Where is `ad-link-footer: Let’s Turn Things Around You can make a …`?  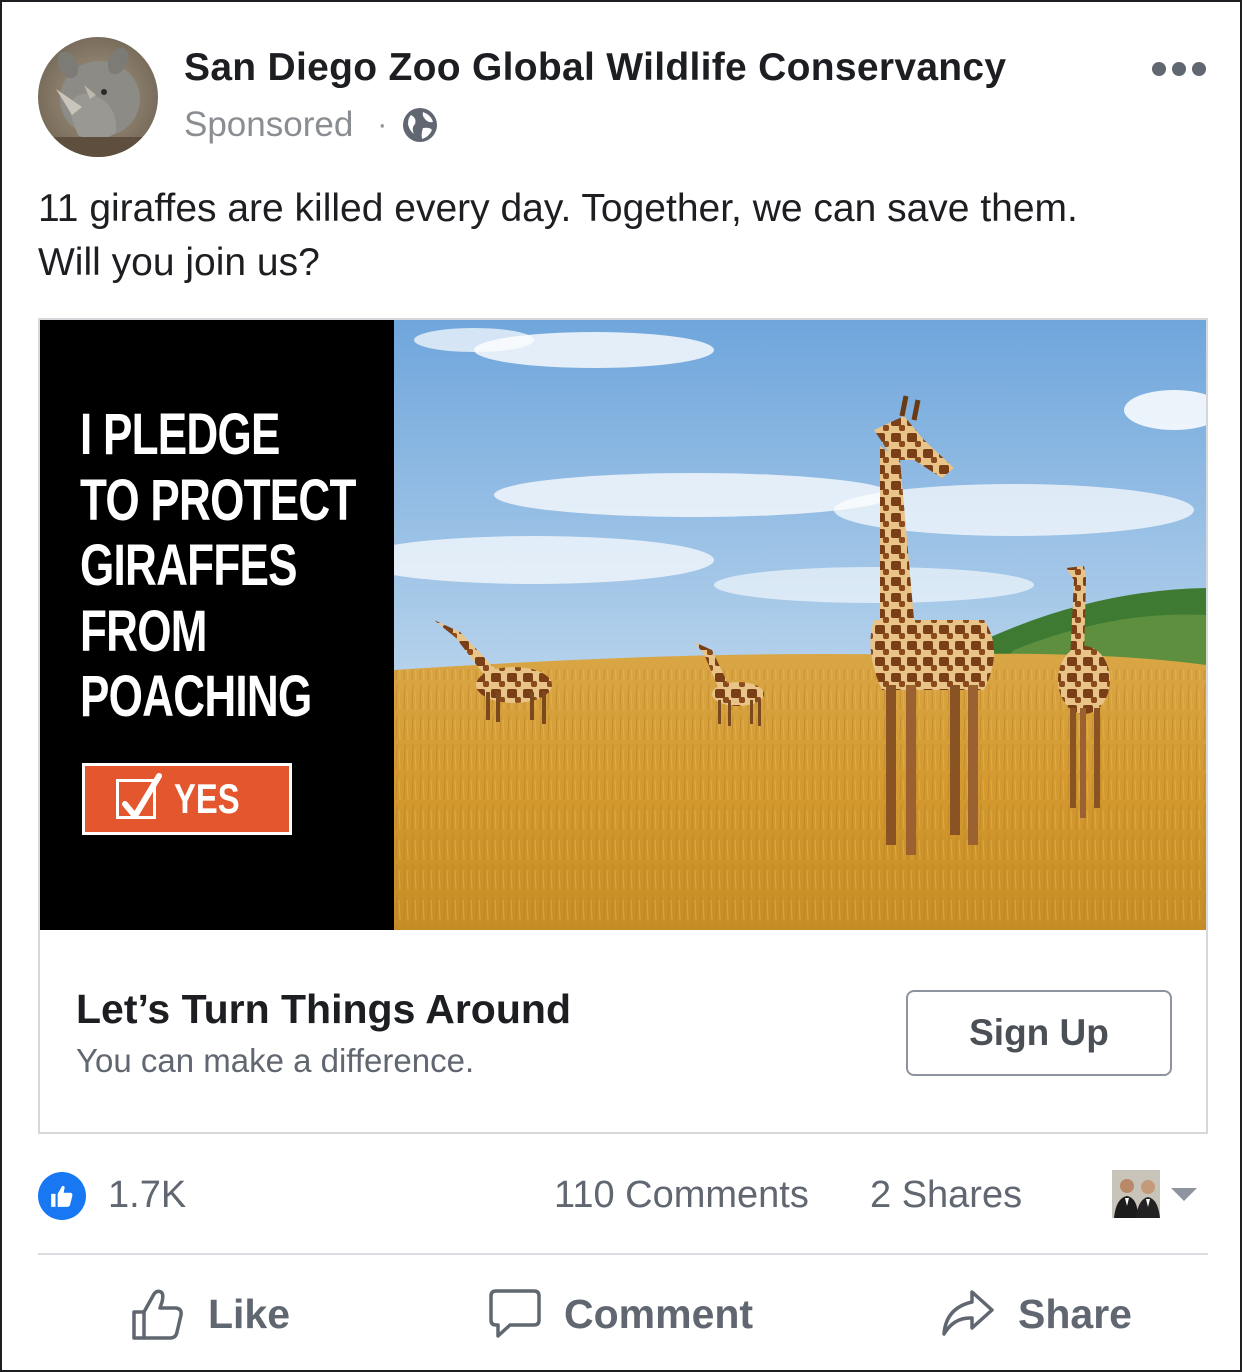
ad-link-footer: Let’s Turn Things Around You can make a … is located at coordinates (623, 1031).